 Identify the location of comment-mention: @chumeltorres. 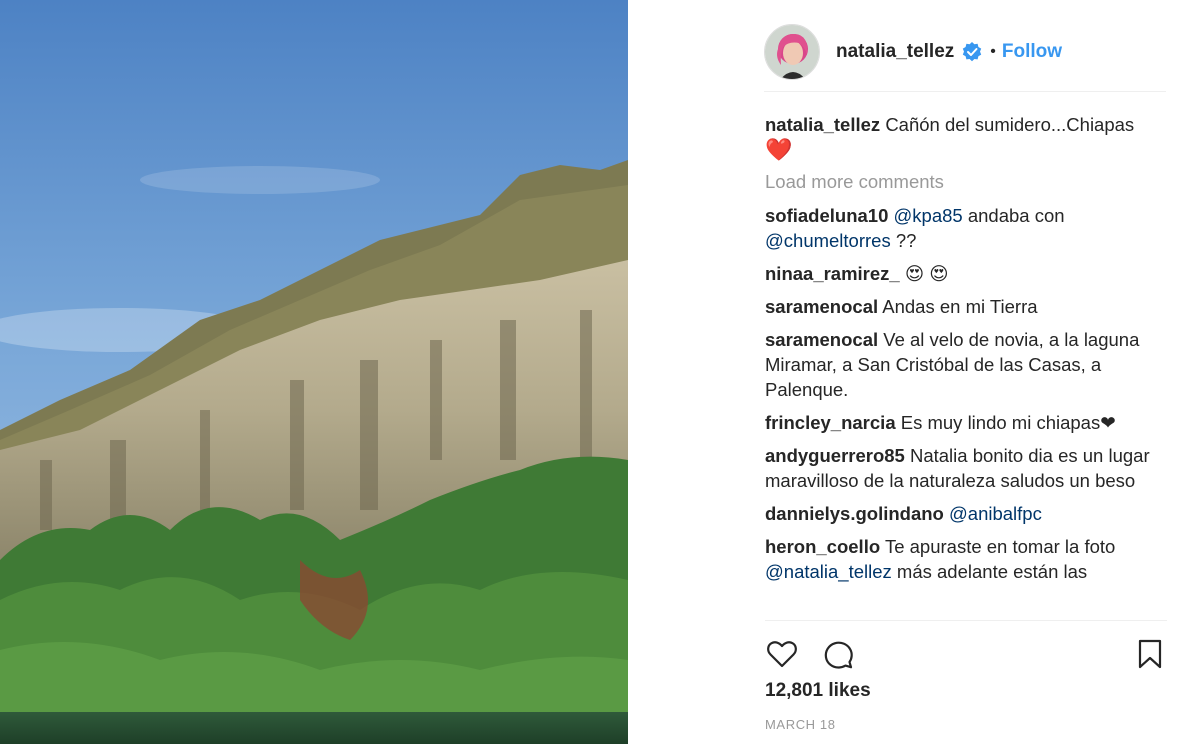
(828, 240).